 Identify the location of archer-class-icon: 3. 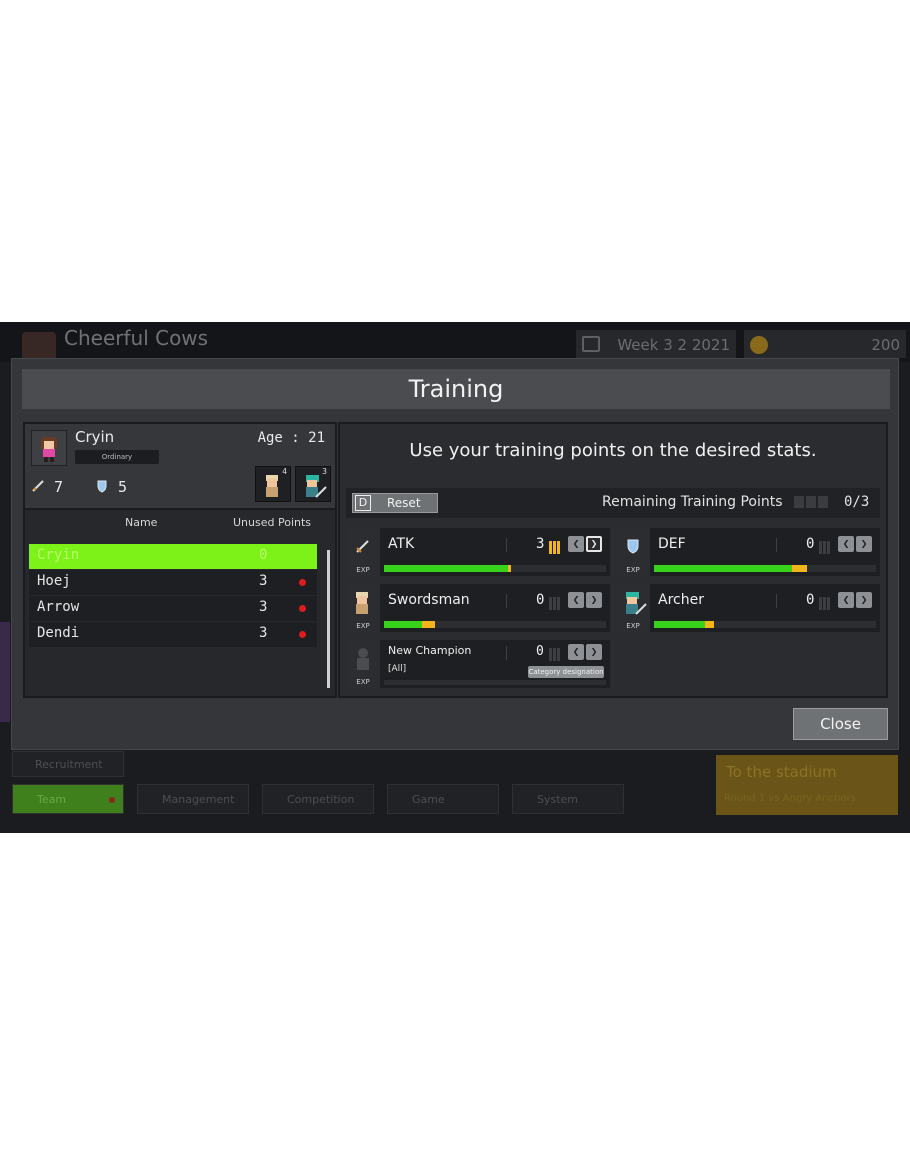
(313, 484).